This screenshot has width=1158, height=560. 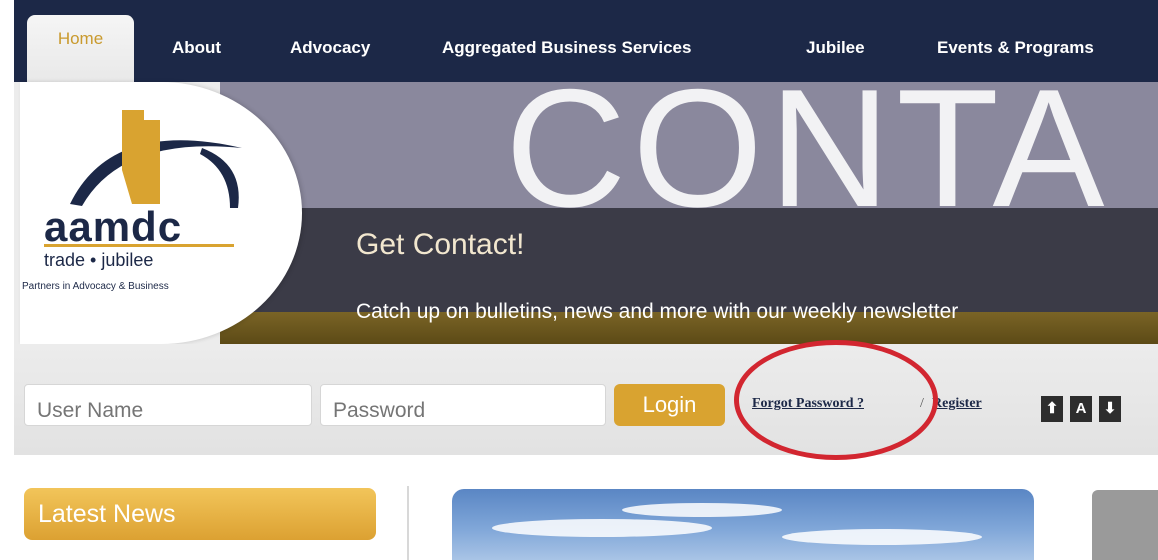 What do you see at coordinates (7, 280) in the screenshot?
I see `left-margin` at bounding box center [7, 280].